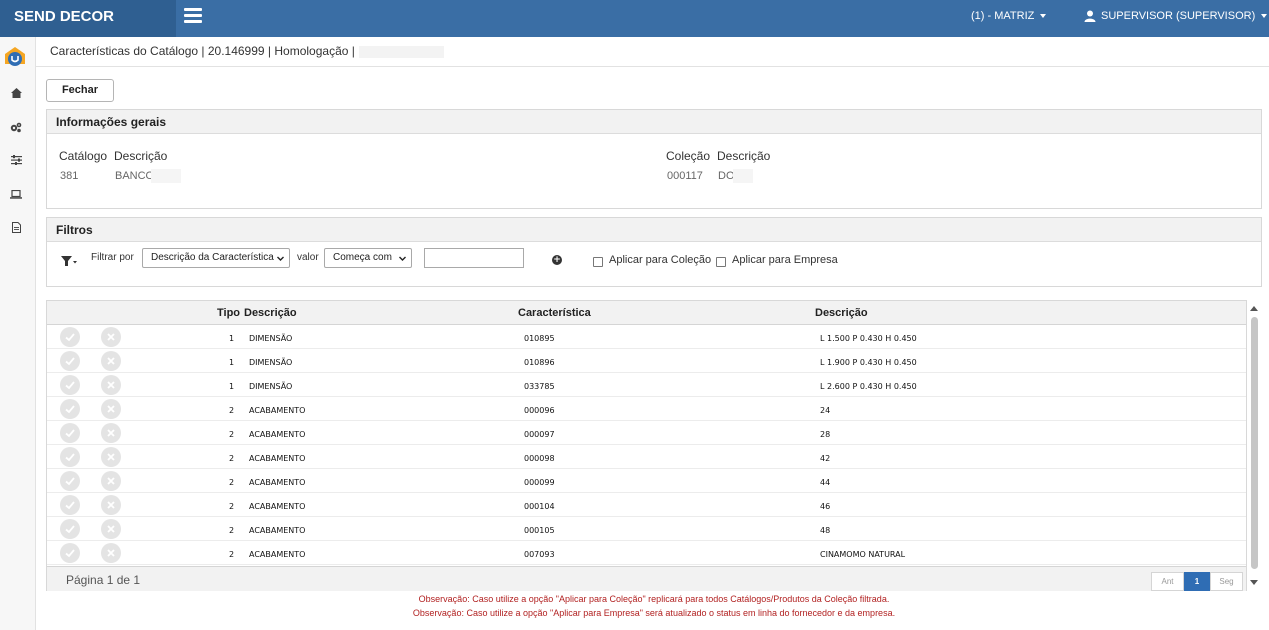  Describe the element at coordinates (646, 553) in the screenshot. I see `table-row: 2 ACABAMENTO 007093 CINAMOMO NATURAL` at that location.